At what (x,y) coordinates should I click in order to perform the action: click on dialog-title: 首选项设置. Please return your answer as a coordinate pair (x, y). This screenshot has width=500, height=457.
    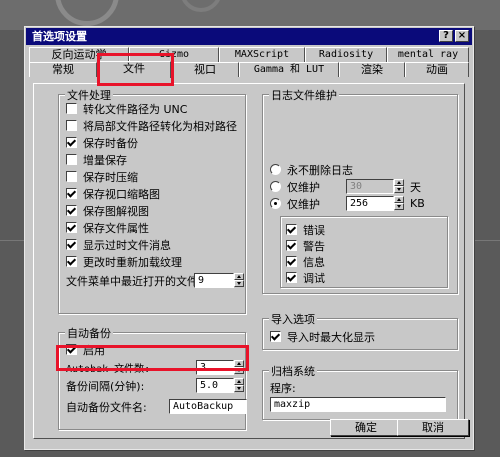
    Looking at the image, I should click on (59, 36).